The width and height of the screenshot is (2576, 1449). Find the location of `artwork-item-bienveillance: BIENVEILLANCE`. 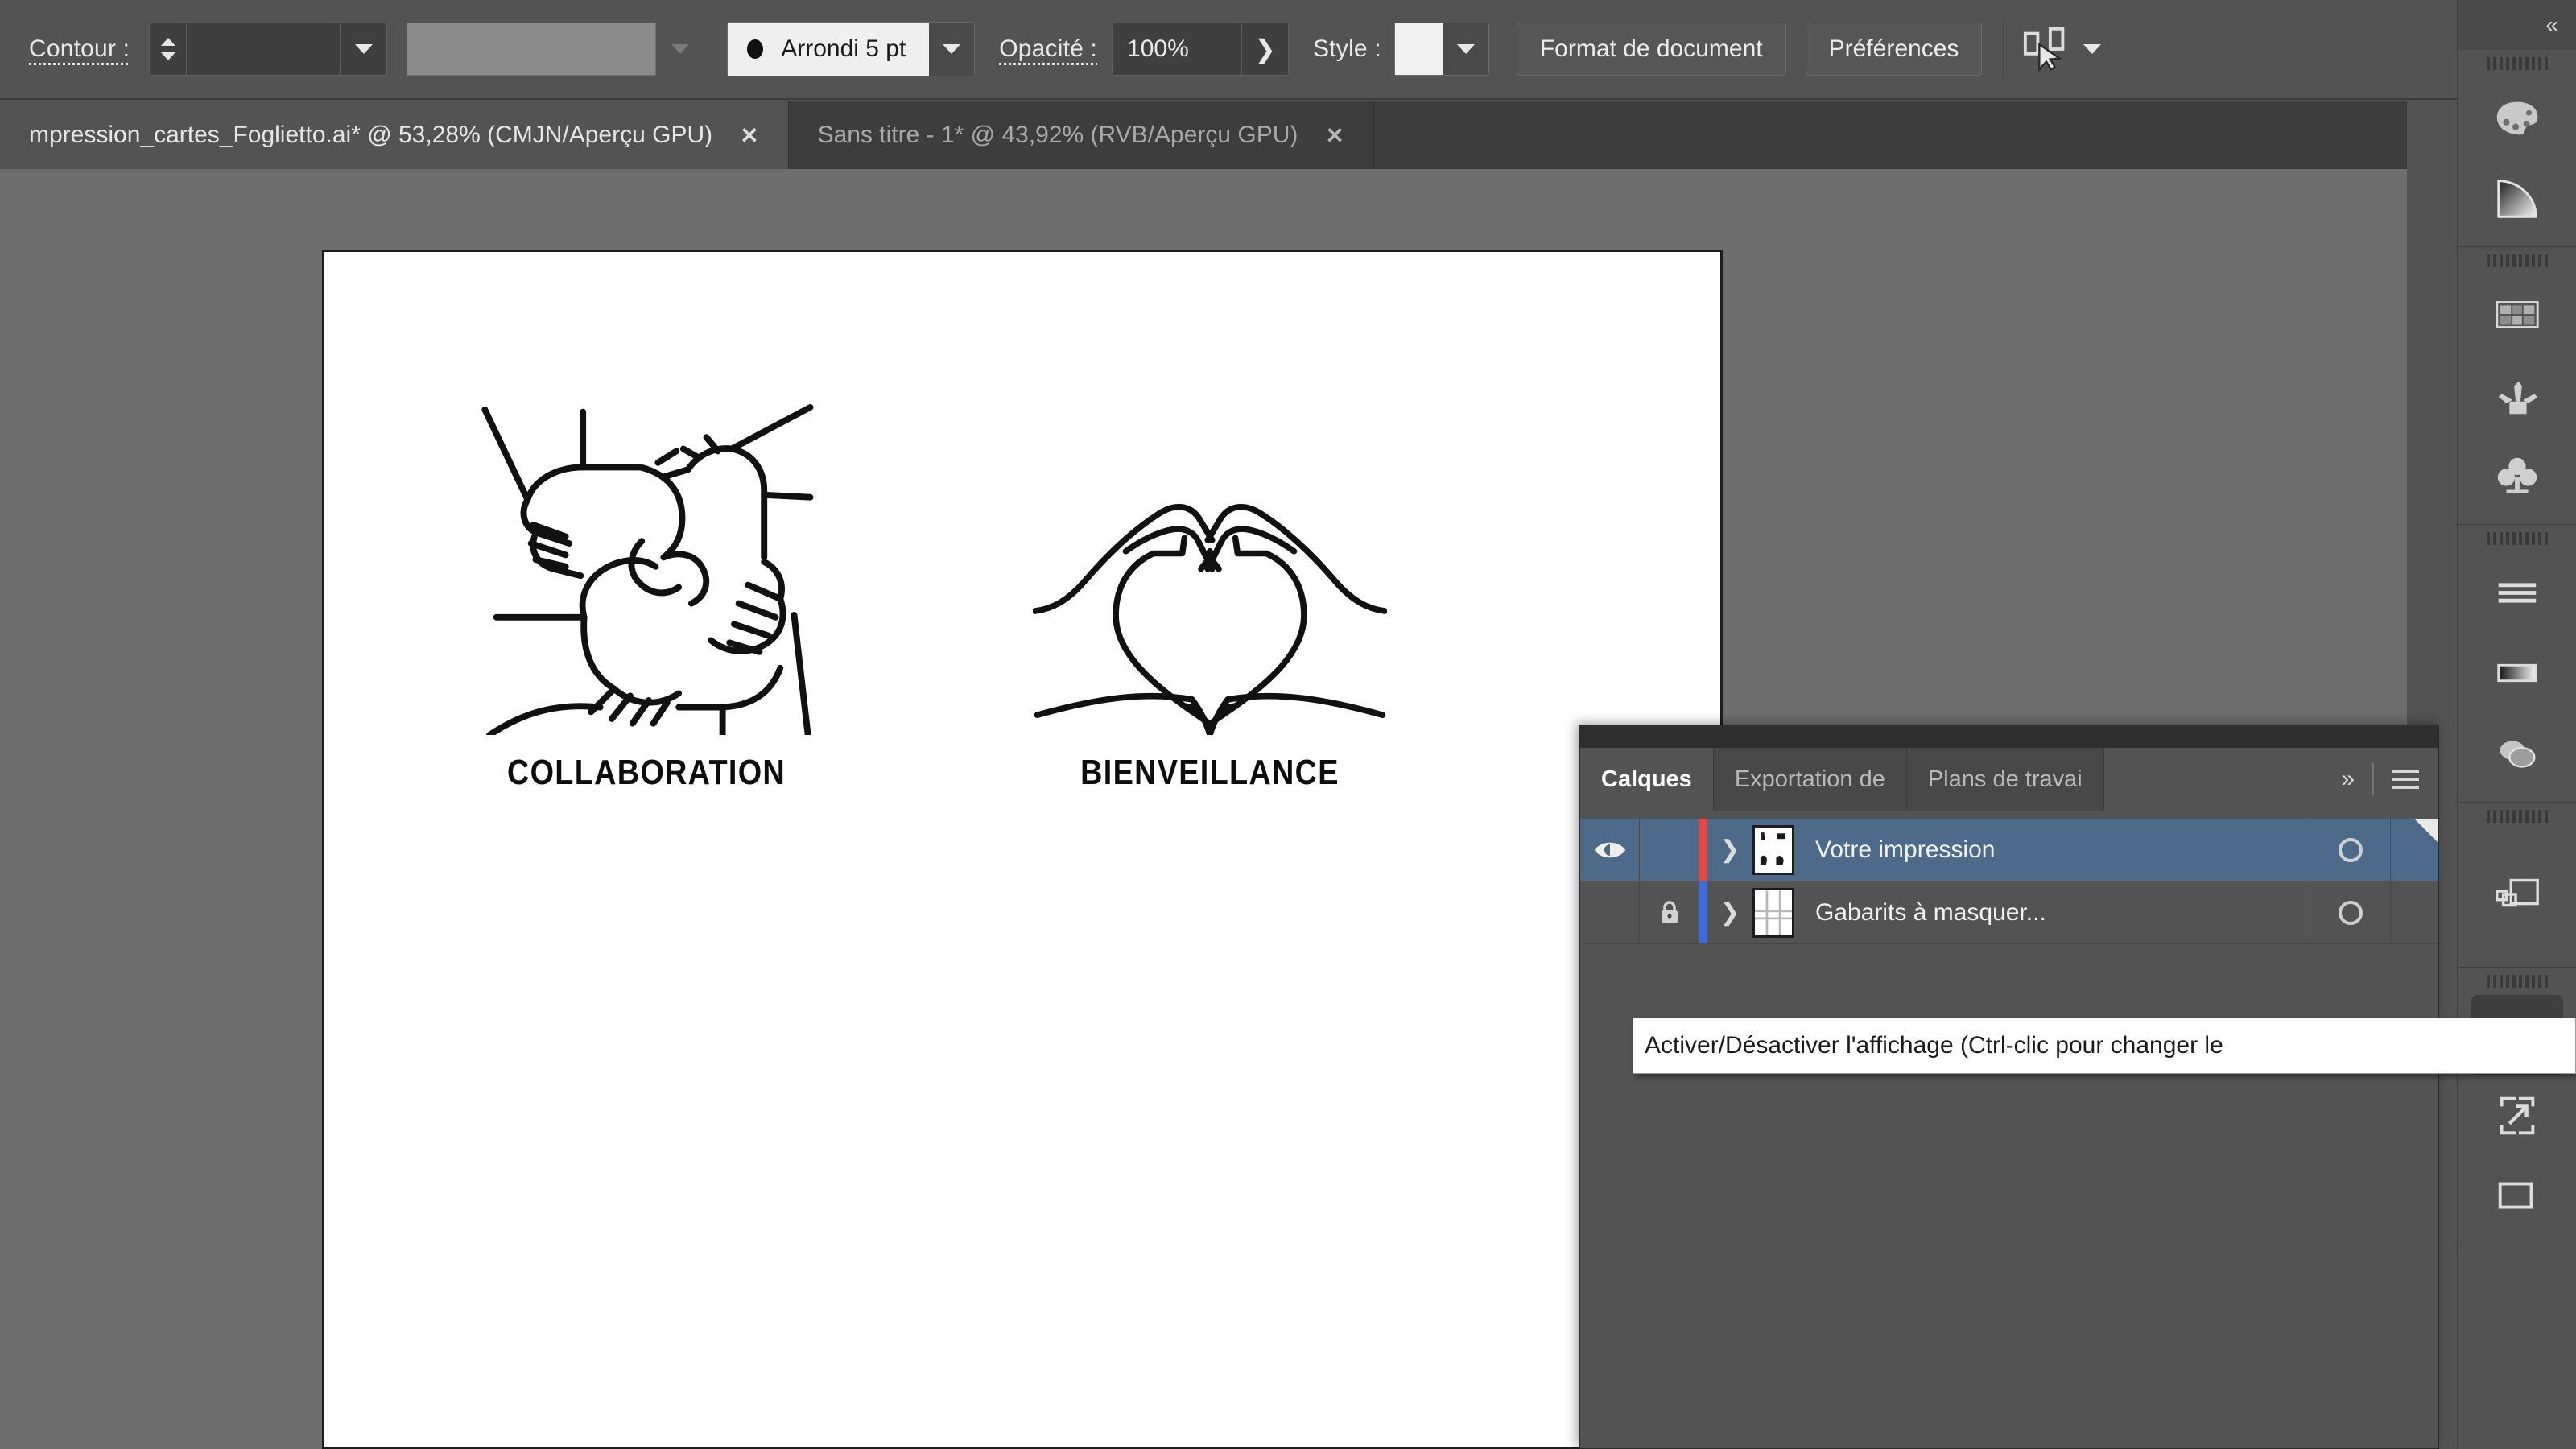

artwork-item-bienveillance: BIENVEILLANCE is located at coordinates (1210, 630).